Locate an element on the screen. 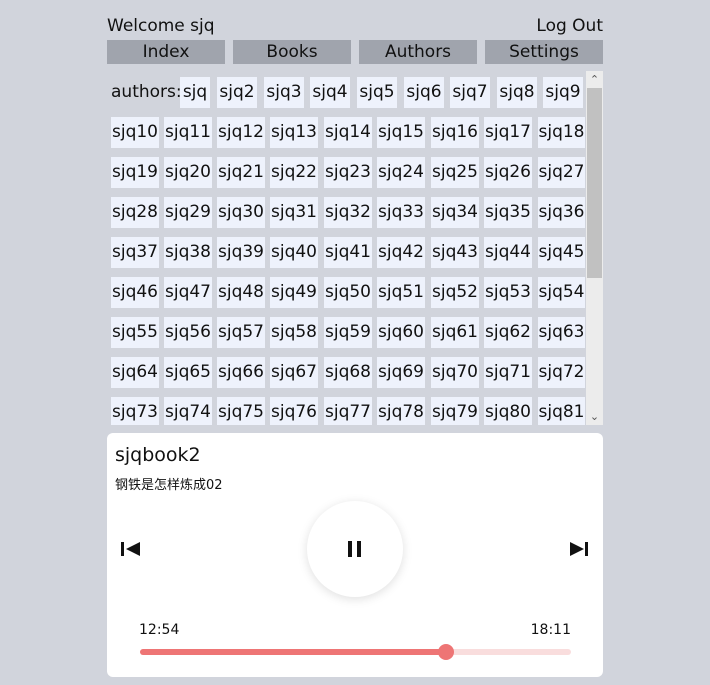  logout-link: Log Out is located at coordinates (569, 26).